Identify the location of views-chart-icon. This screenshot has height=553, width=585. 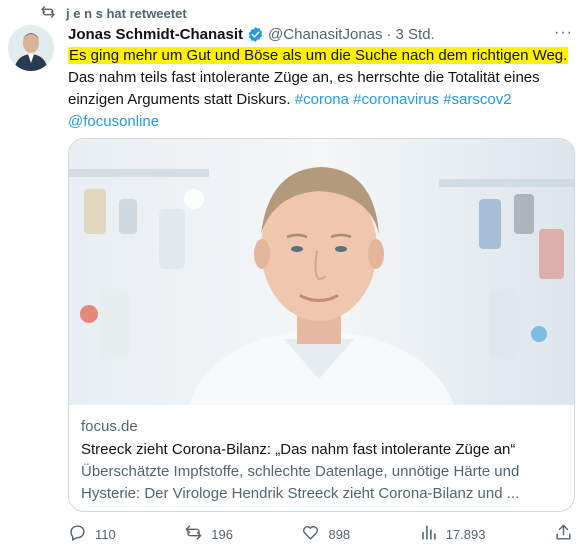
(428, 534).